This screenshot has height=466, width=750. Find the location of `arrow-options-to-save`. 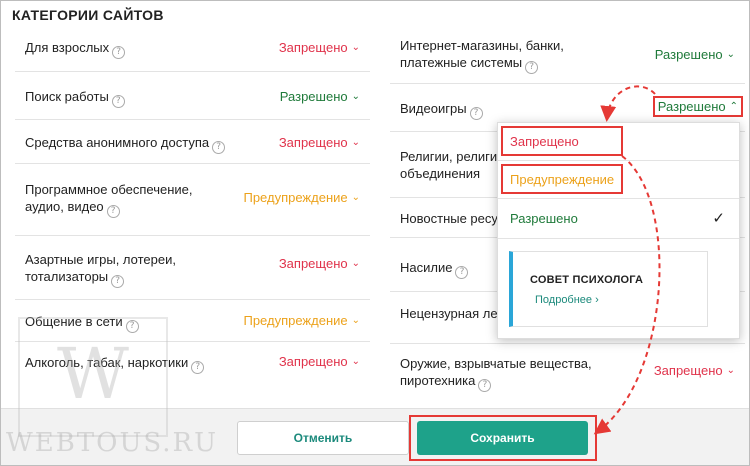

arrow-options-to-save is located at coordinates (627, 295).